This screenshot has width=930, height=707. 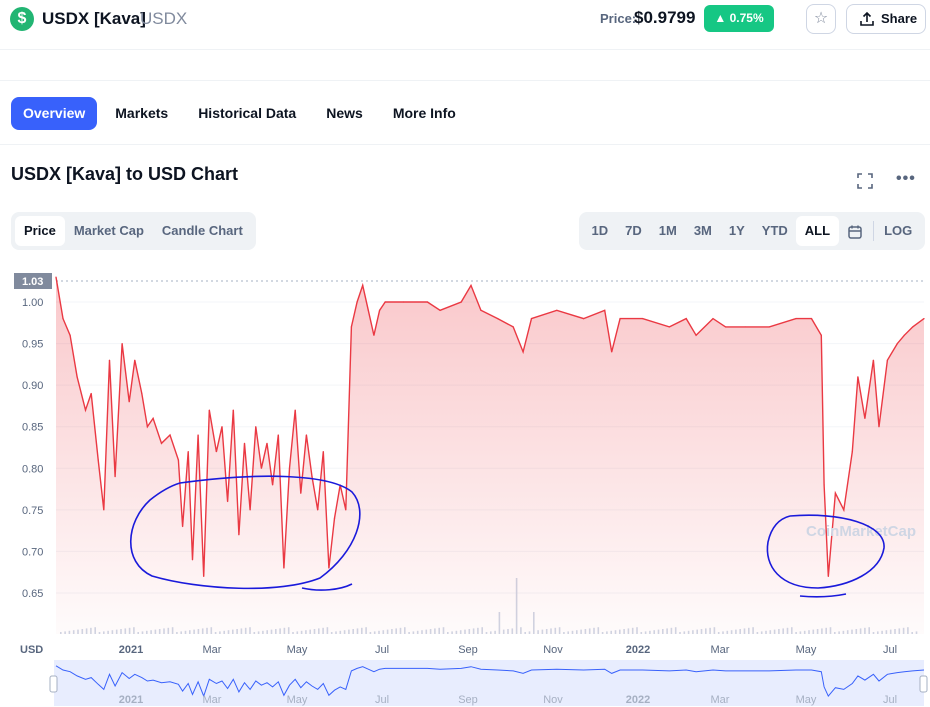 What do you see at coordinates (774, 231) in the screenshot?
I see `range-ytd: YTD` at bounding box center [774, 231].